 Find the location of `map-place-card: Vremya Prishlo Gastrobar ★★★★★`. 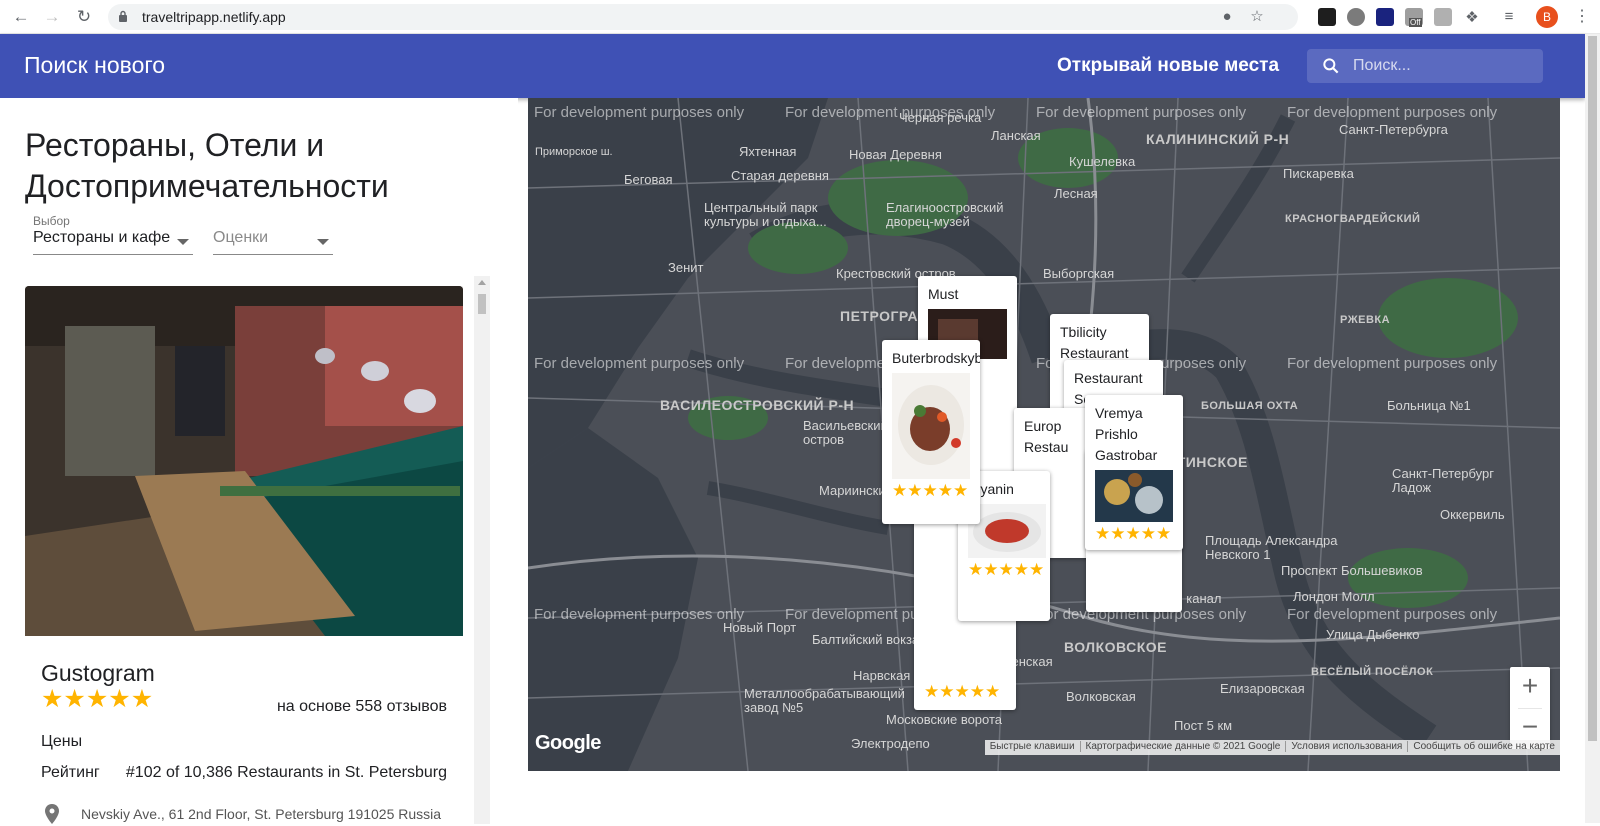

map-place-card: Vremya Prishlo Gastrobar ★★★★★ is located at coordinates (1134, 472).